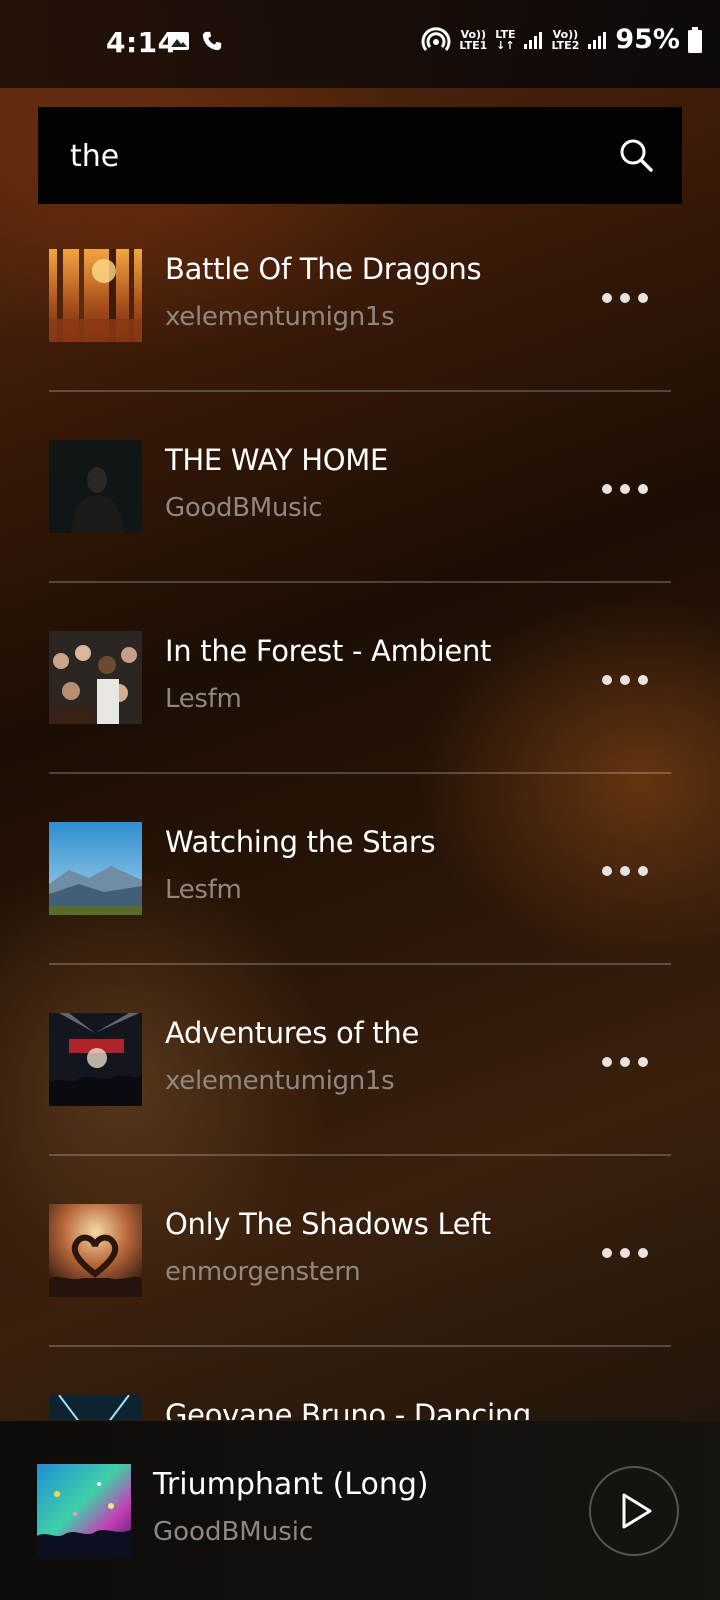  Describe the element at coordinates (179, 41) in the screenshot. I see `gallery-icon` at that location.